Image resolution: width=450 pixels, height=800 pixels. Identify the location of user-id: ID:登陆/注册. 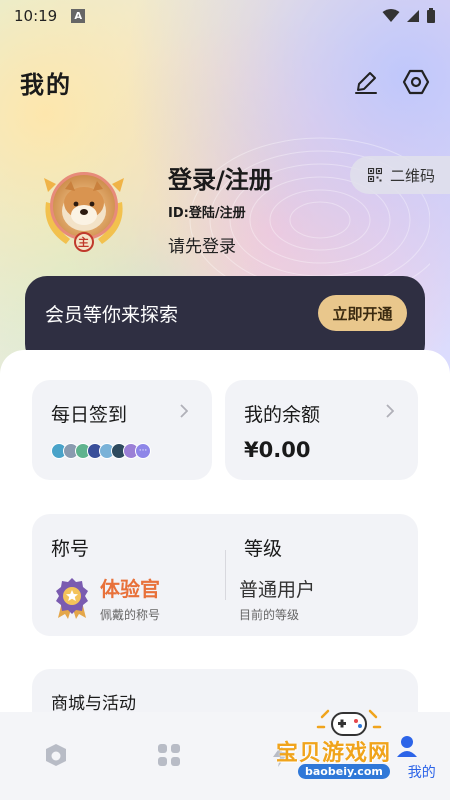
(207, 213).